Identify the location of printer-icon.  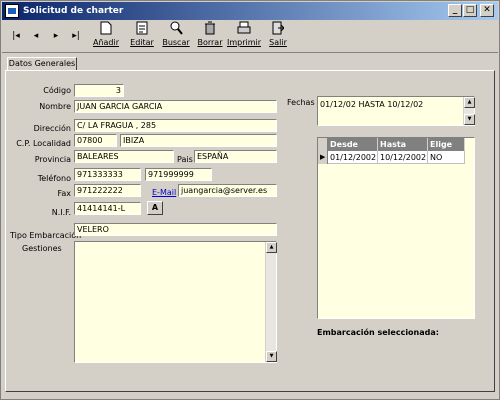
(244, 29).